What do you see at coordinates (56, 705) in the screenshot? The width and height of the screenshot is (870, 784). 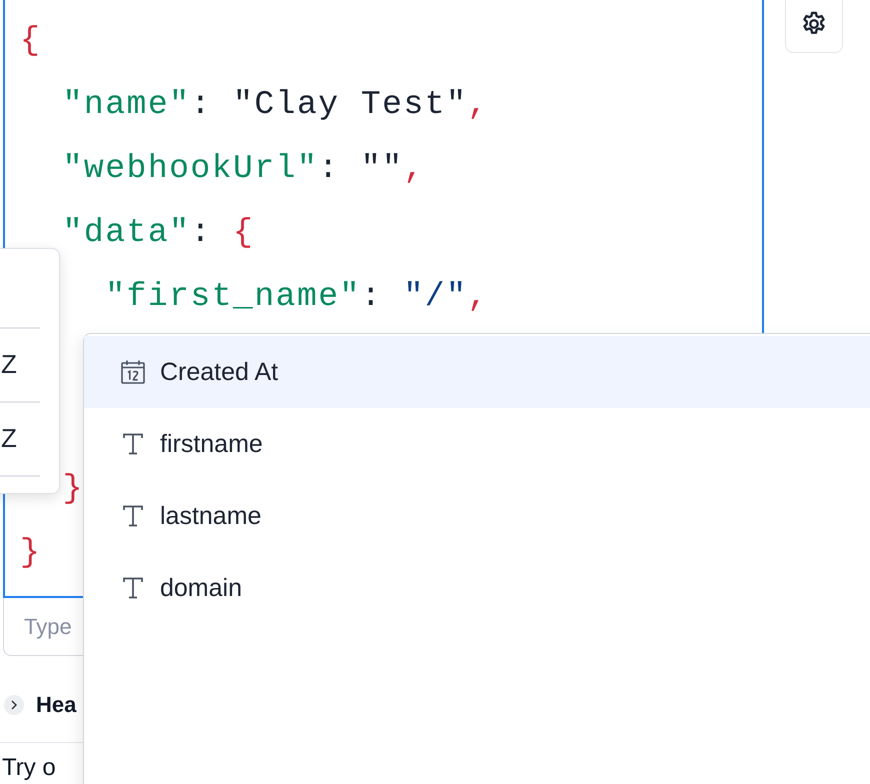 I see `section-label: Hea` at bounding box center [56, 705].